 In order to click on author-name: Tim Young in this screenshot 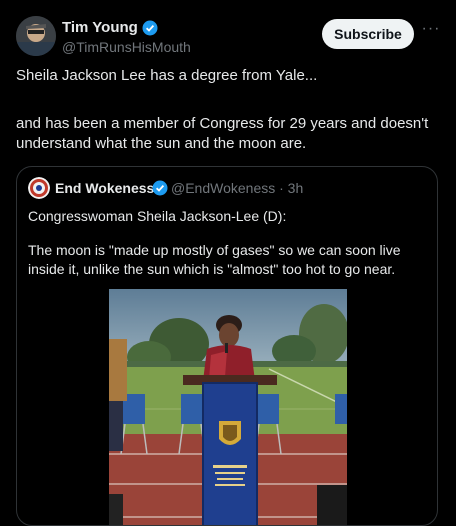, I will do `click(100, 27)`.